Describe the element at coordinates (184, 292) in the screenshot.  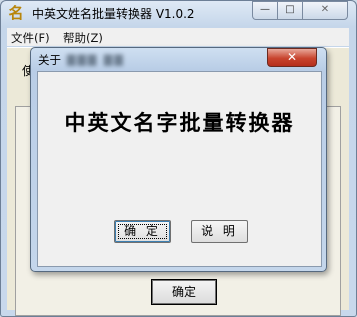
I see `main-ok-button: 确定` at that location.